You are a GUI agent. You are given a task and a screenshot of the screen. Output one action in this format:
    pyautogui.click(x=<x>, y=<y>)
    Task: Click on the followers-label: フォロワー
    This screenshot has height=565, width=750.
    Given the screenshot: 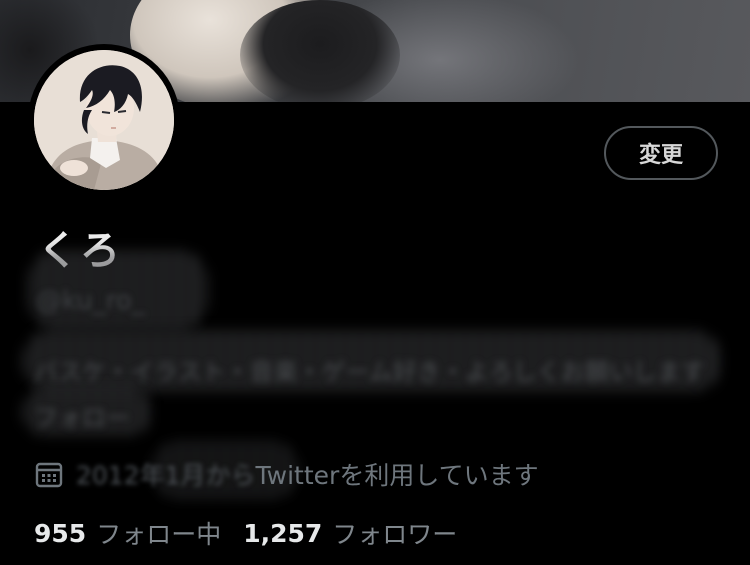 What is the action you would take?
    pyautogui.click(x=395, y=534)
    